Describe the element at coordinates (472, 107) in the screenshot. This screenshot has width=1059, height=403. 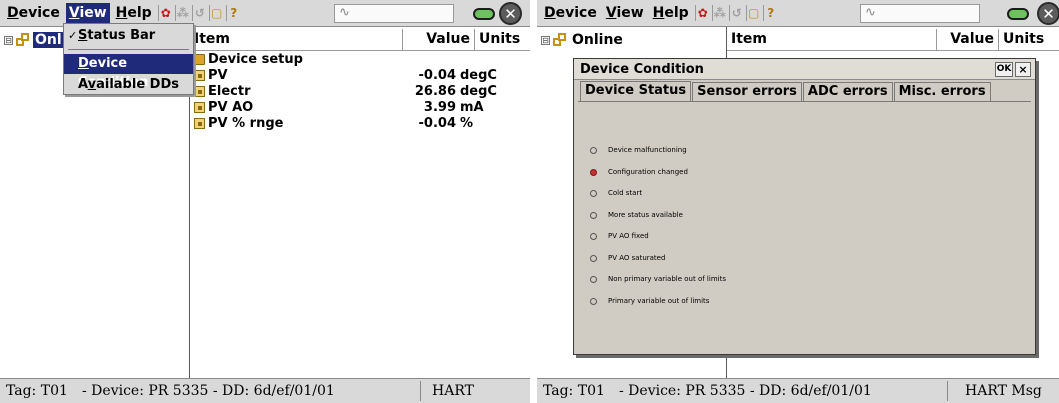
I see `item-units: mA` at that location.